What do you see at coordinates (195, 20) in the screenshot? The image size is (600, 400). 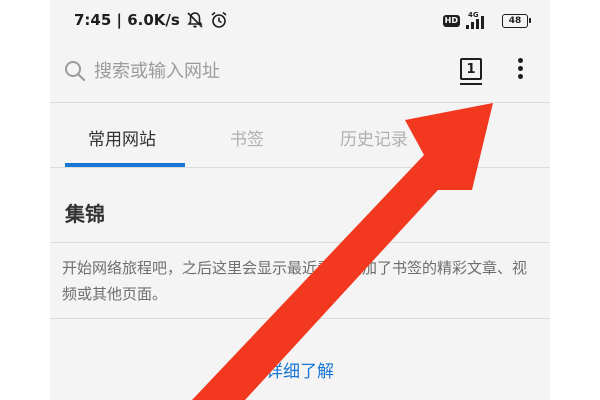 I see `mute-icon` at bounding box center [195, 20].